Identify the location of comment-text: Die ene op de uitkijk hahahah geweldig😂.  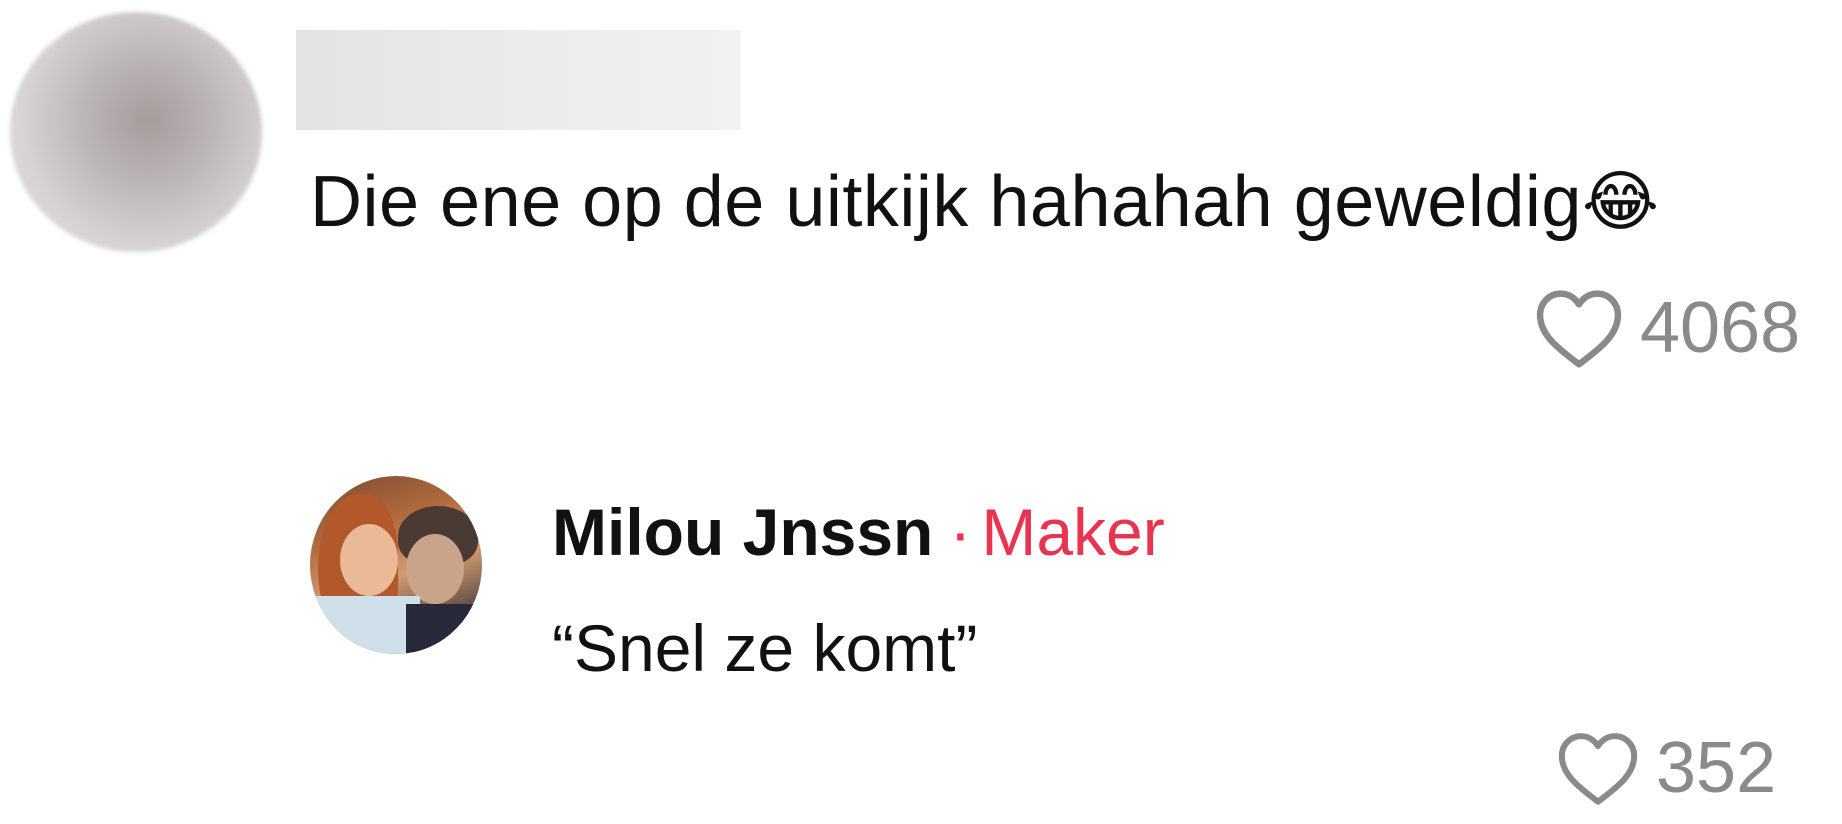
(985, 202).